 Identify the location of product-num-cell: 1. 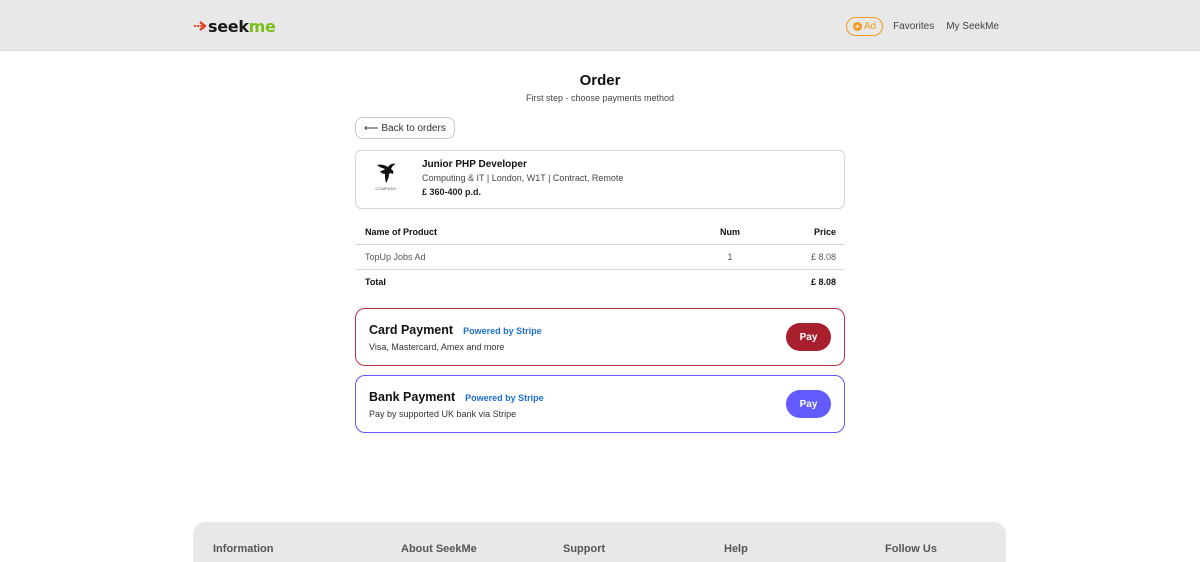
(730, 257).